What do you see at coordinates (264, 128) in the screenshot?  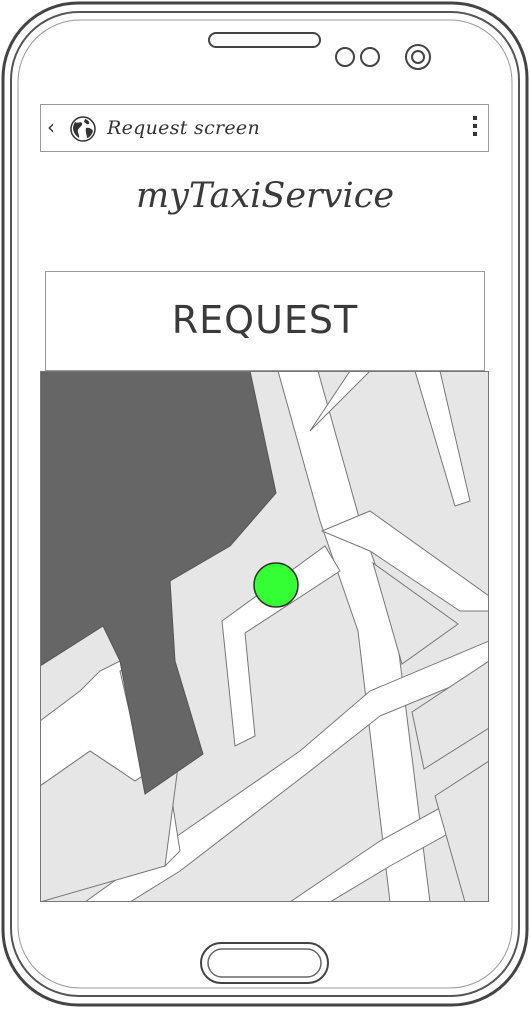 I see `title-bar: ‹ Request screen` at bounding box center [264, 128].